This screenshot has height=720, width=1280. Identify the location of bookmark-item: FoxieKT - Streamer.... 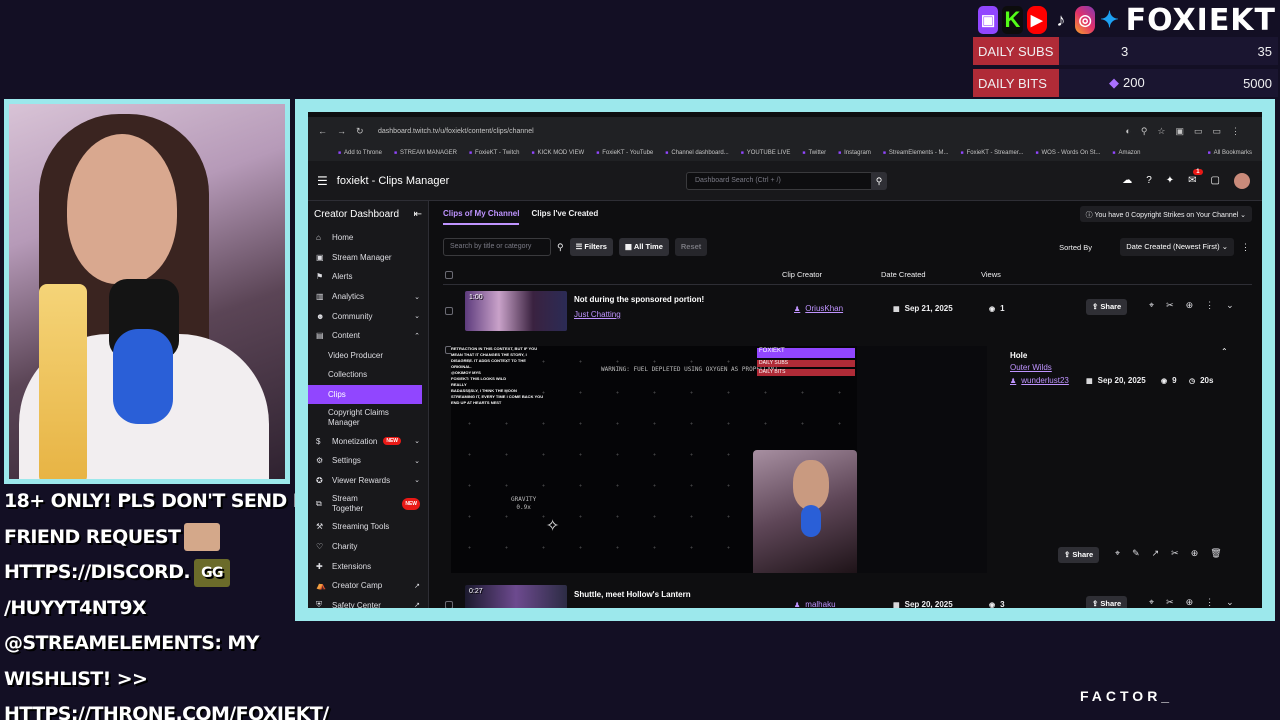
(992, 153).